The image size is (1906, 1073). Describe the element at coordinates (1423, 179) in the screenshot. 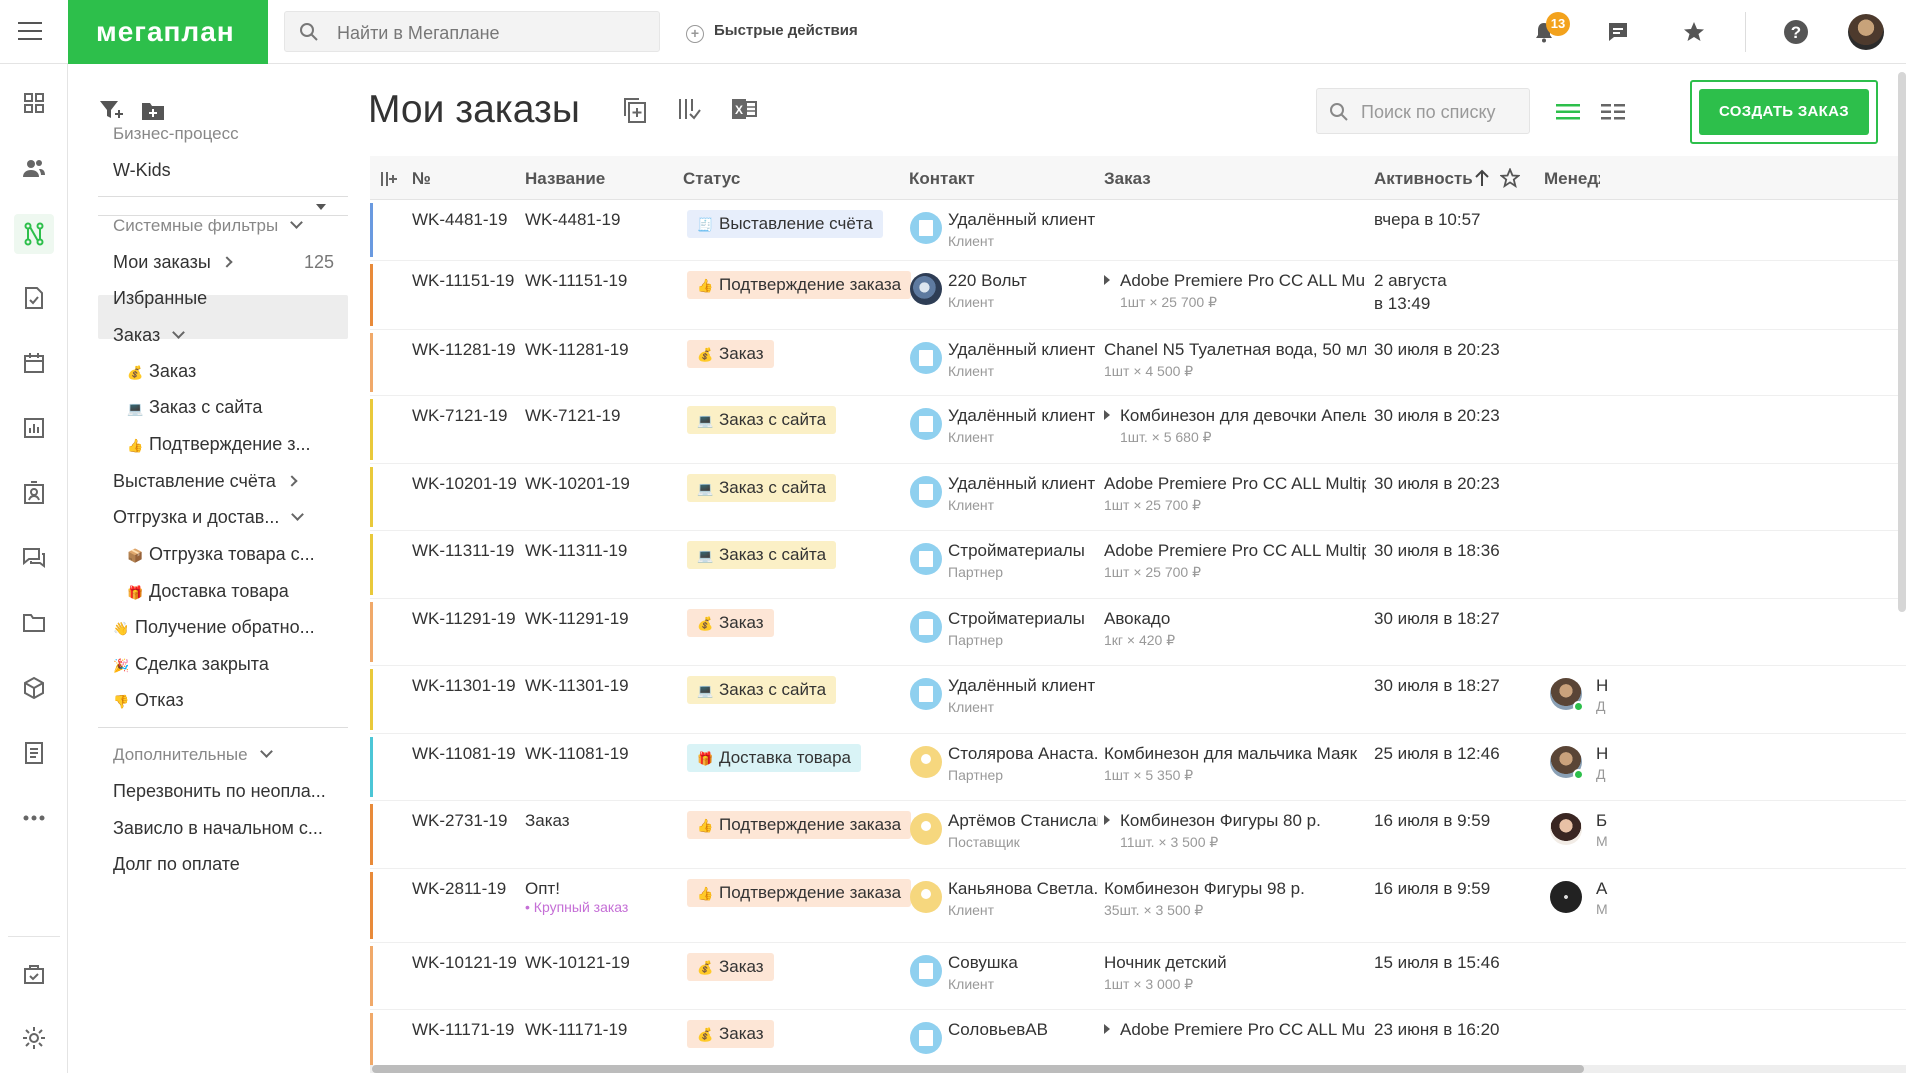

I see `column-header-activity: Активность` at that location.